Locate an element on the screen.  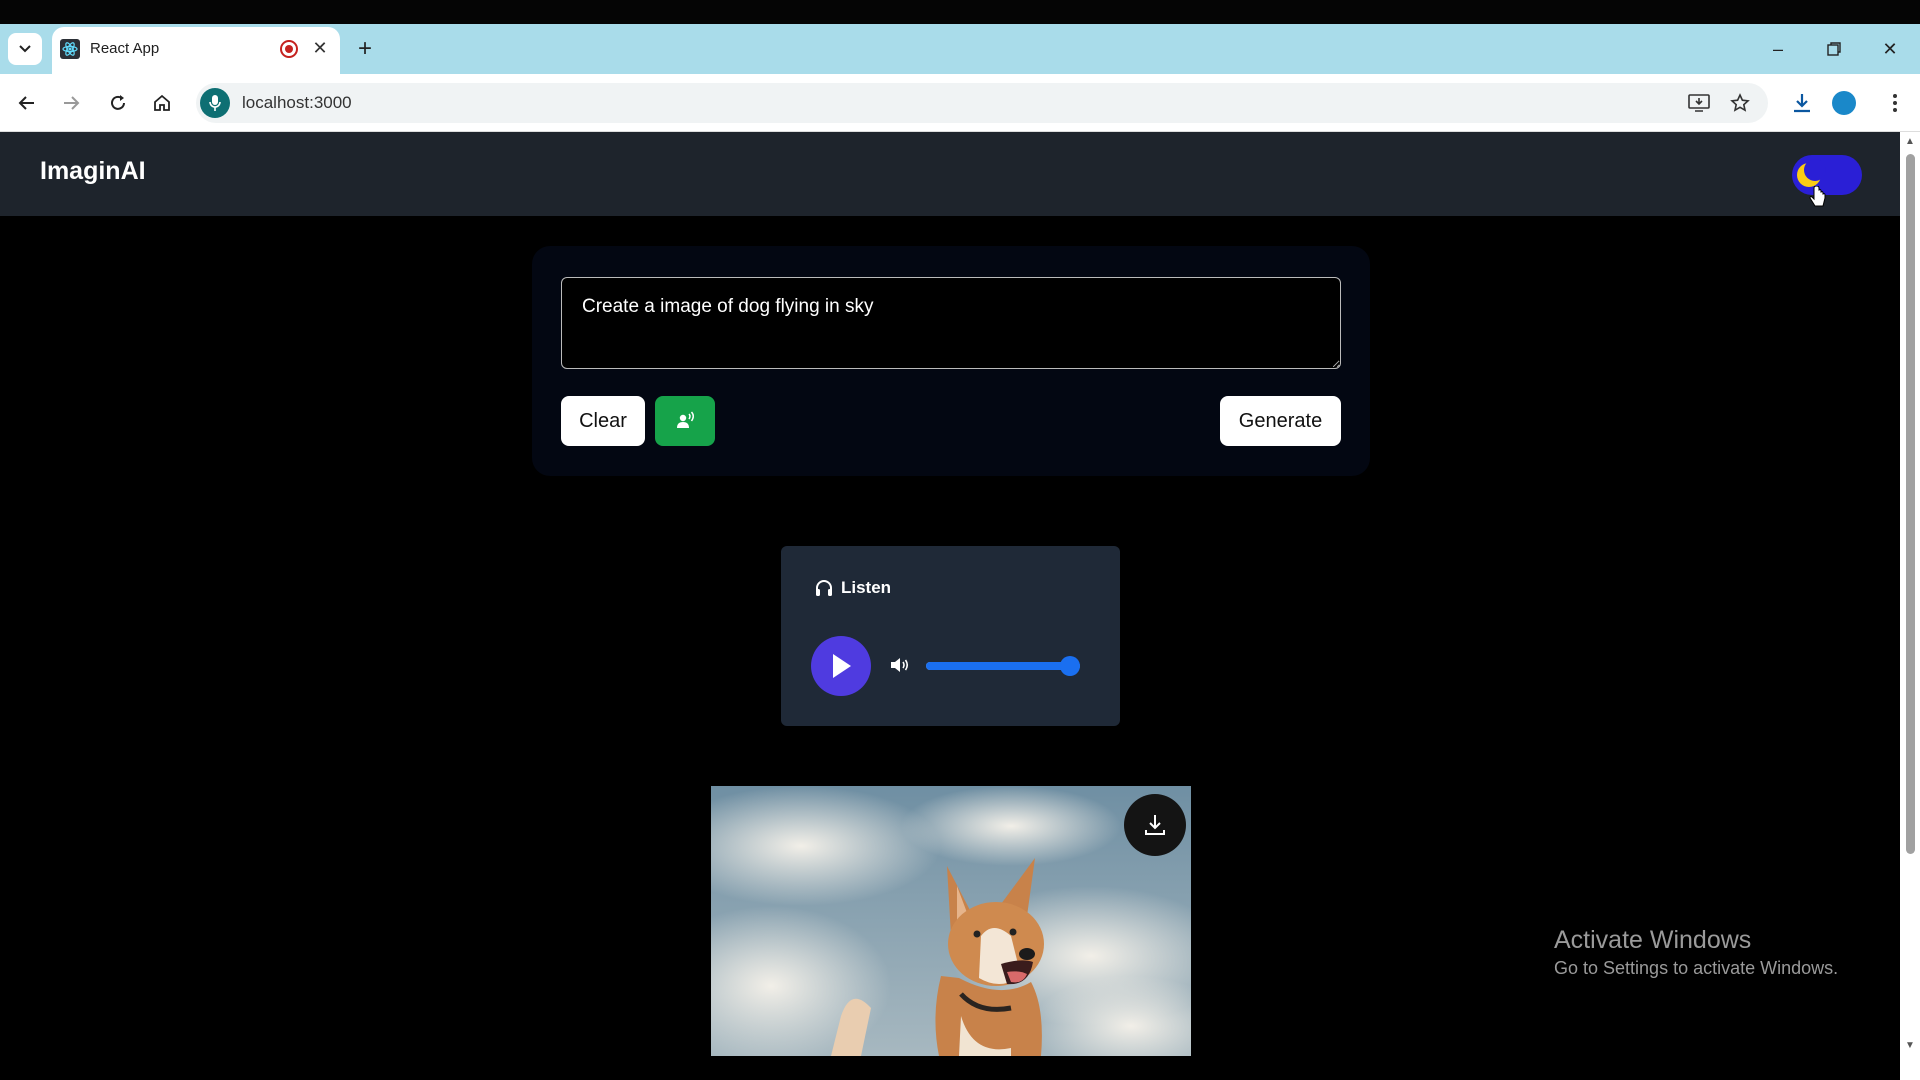
tab-search-button is located at coordinates (25, 49).